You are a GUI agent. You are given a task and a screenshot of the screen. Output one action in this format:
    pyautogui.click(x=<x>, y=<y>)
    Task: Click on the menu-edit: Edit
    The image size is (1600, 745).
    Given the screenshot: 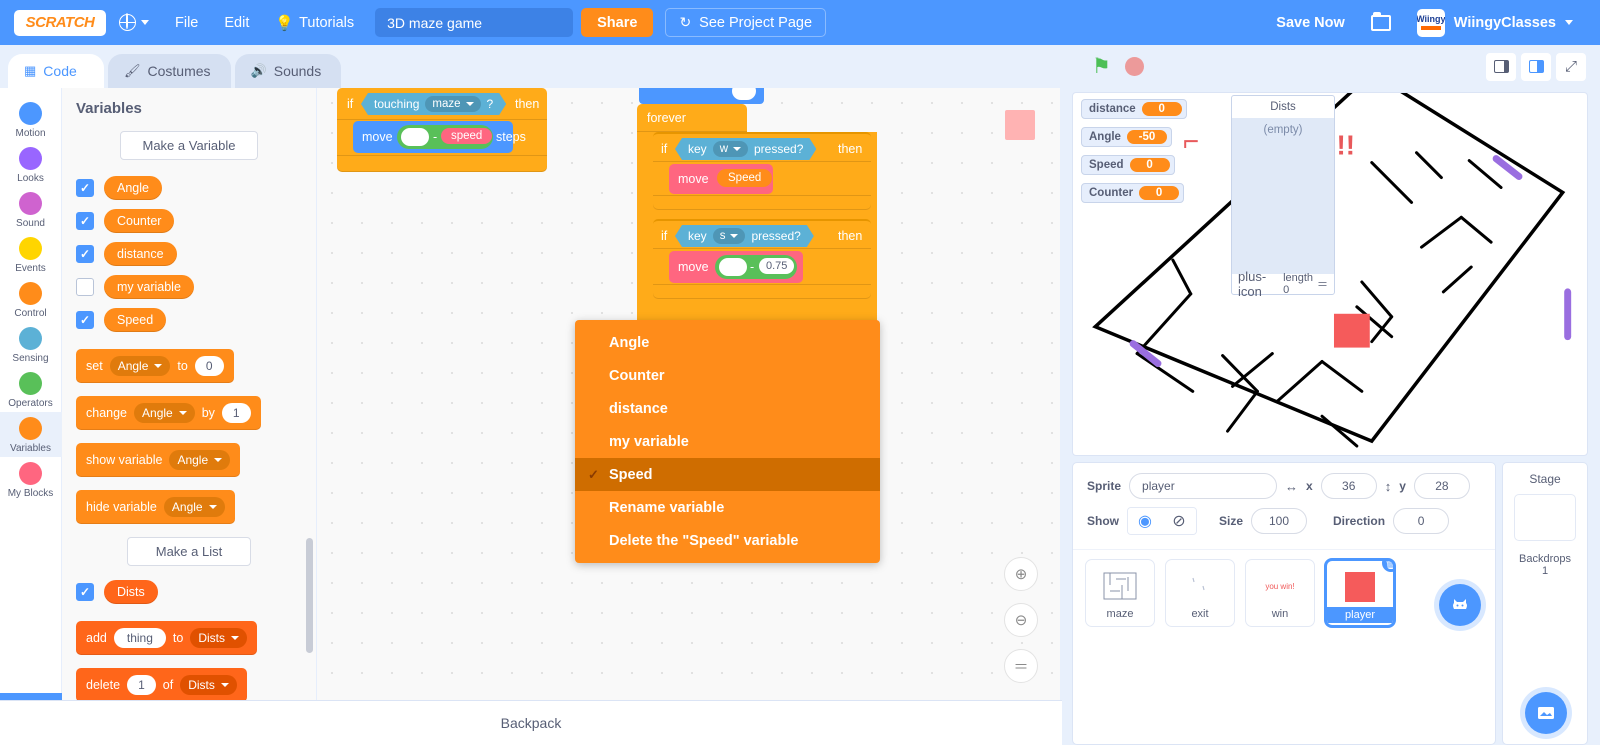 What is the action you would take?
    pyautogui.click(x=236, y=22)
    